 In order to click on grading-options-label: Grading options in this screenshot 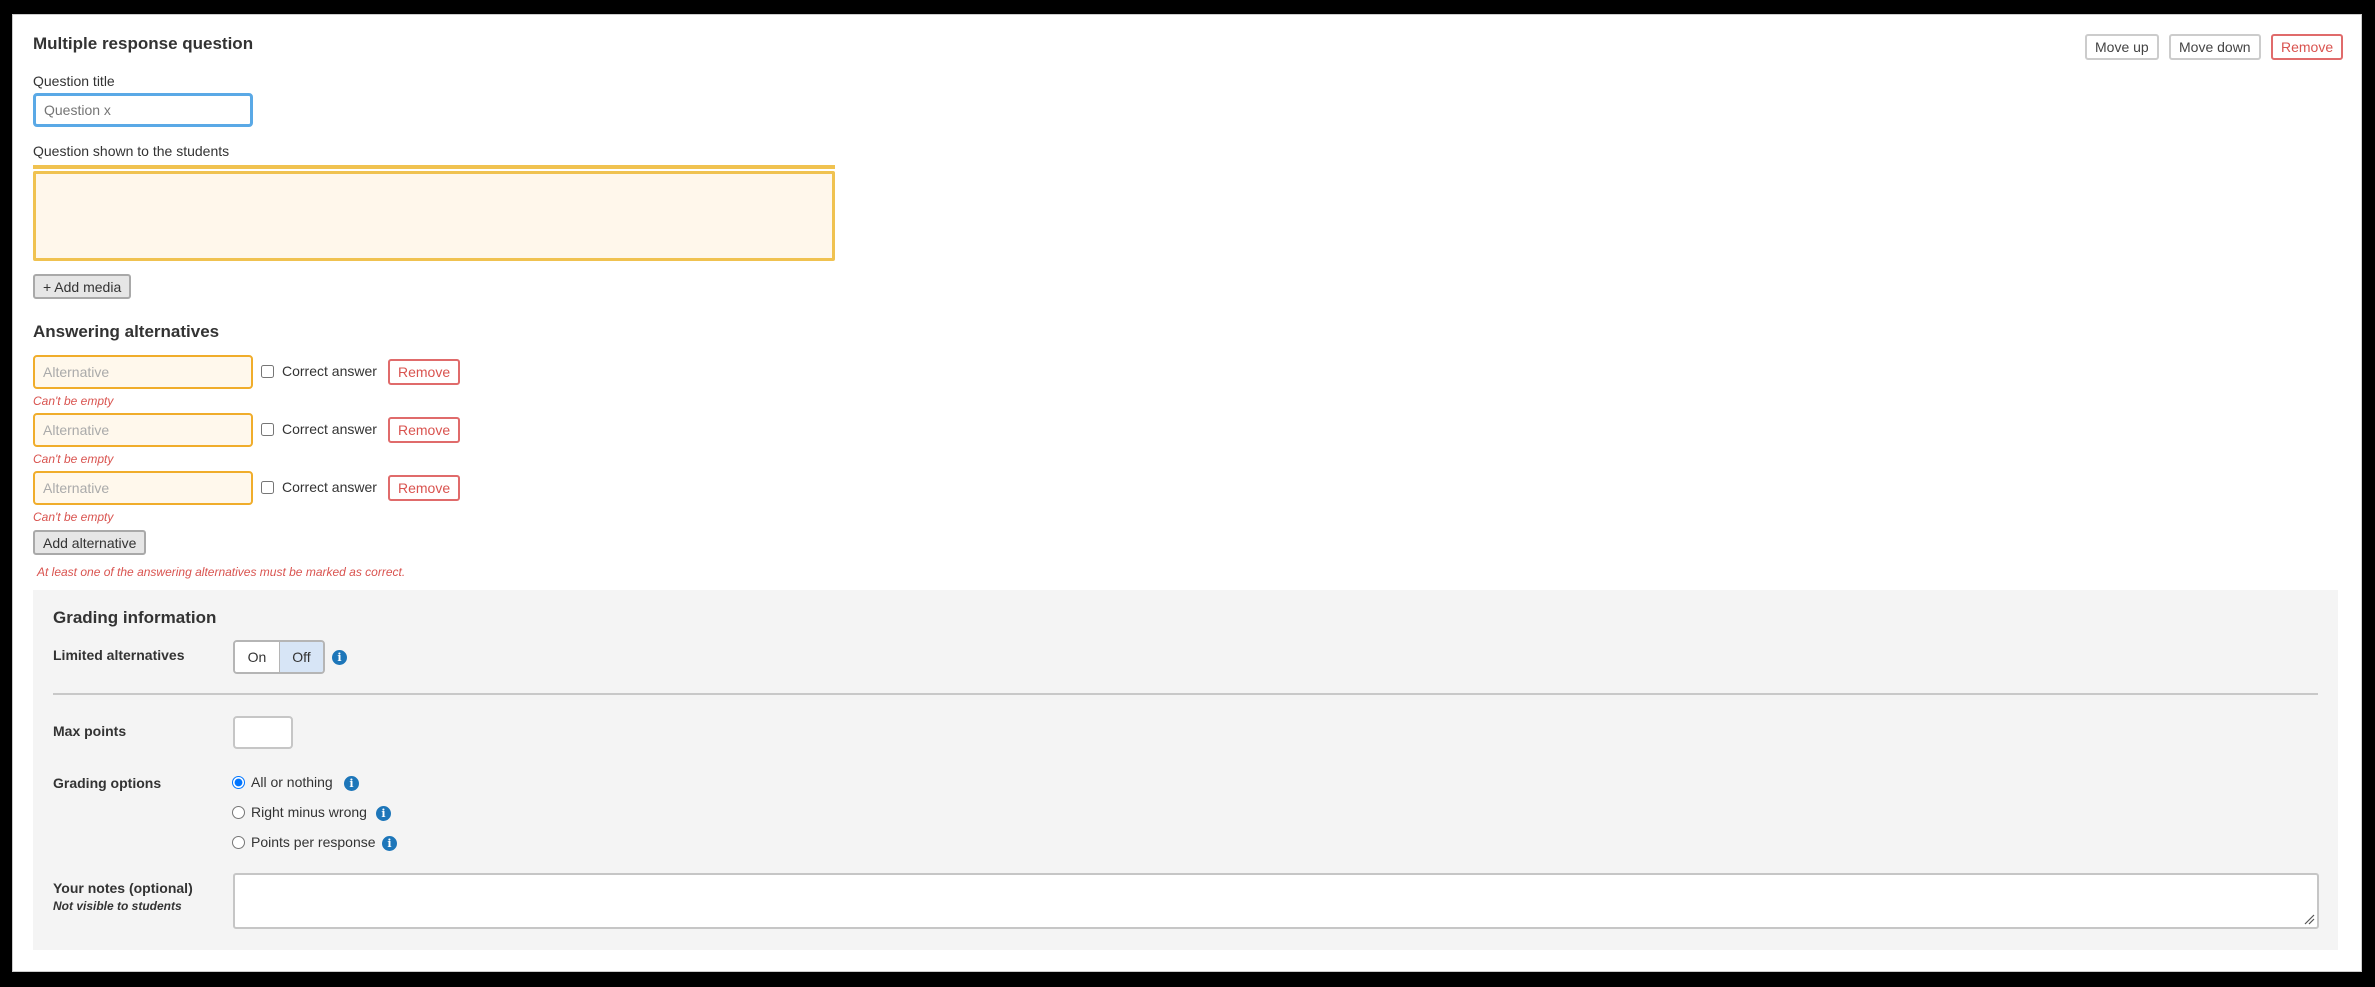, I will do `click(107, 783)`.